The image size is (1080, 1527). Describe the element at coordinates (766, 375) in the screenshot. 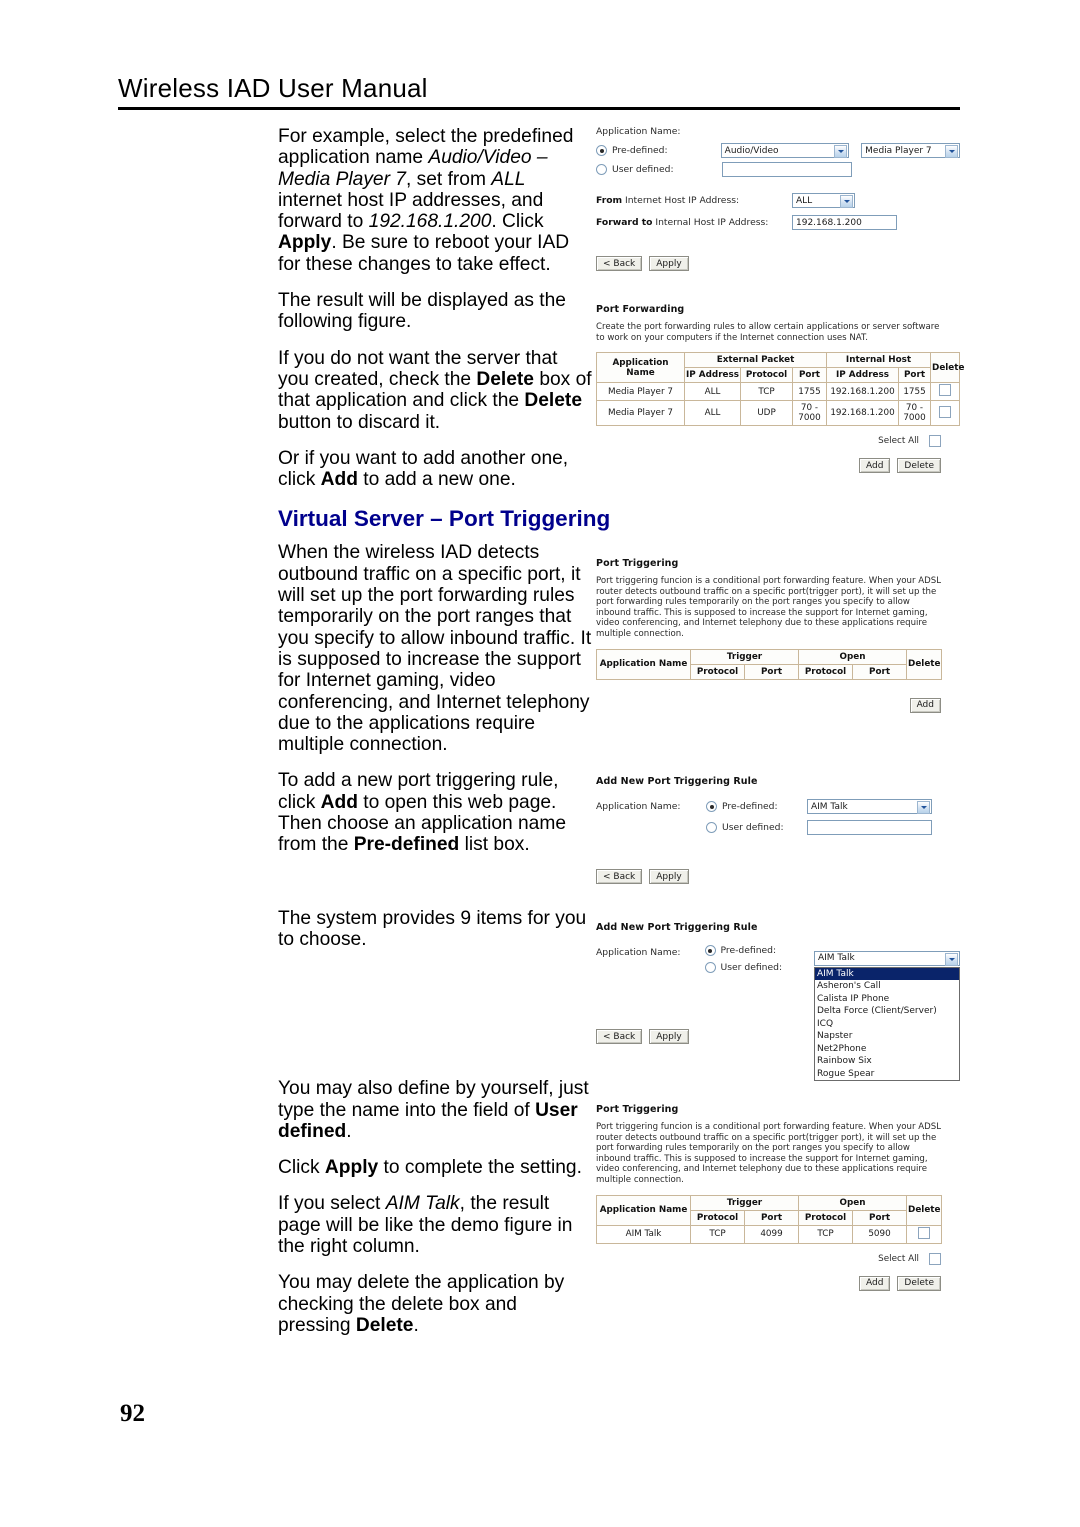

I see `th-ext-protocol: Protocol` at that location.